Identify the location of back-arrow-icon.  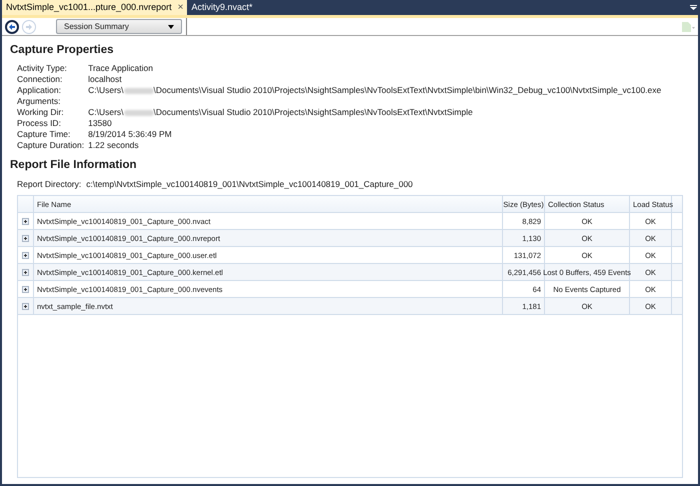
(12, 26).